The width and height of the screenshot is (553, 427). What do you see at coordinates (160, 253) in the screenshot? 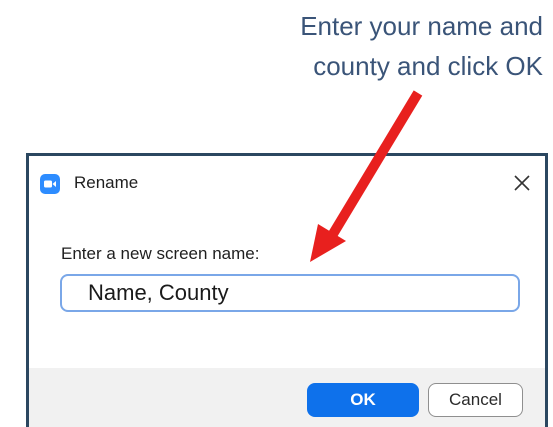
I see `screen-name-label: Enter a new screen name:` at bounding box center [160, 253].